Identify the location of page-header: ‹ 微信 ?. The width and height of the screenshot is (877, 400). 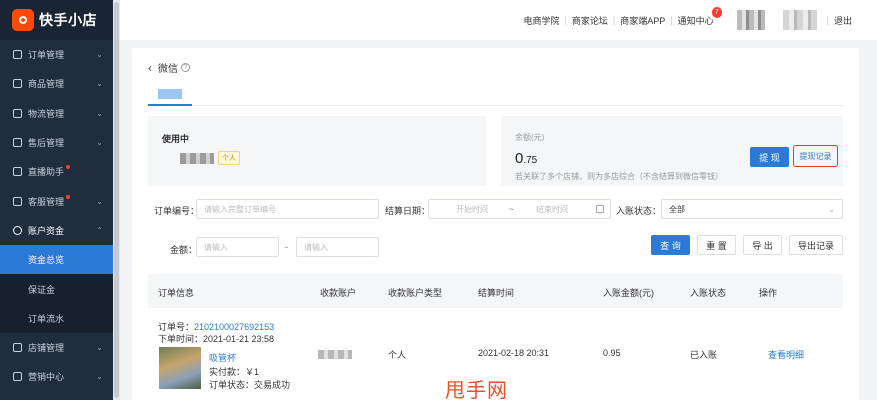
(169, 67).